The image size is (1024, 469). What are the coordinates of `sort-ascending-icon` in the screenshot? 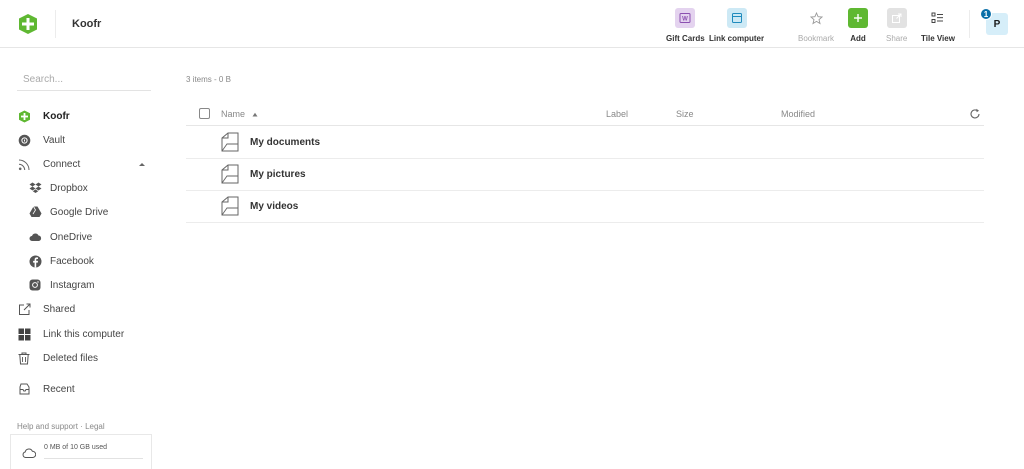 It's located at (255, 114).